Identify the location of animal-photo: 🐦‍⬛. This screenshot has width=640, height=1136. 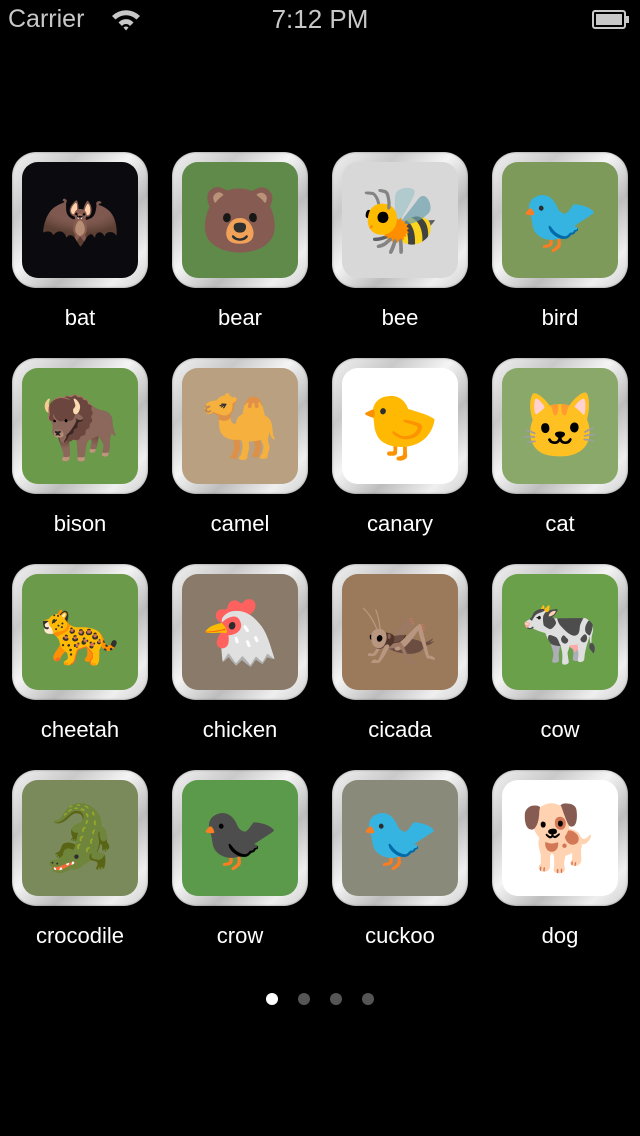
(240, 838).